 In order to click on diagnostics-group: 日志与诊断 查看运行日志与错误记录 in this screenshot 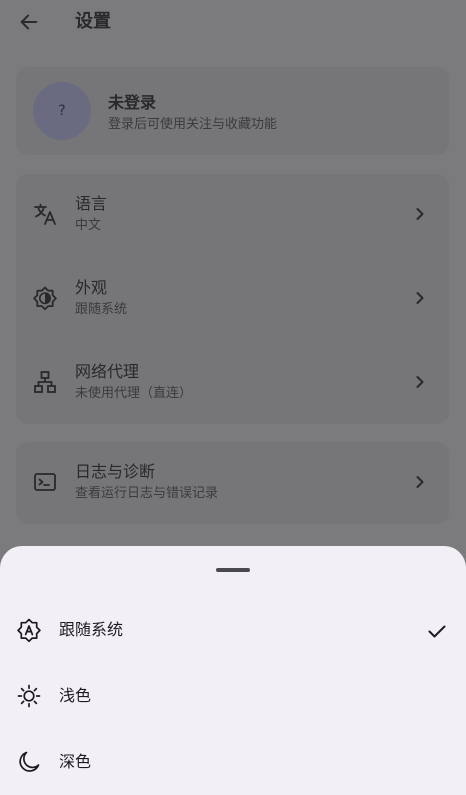, I will do `click(232, 483)`.